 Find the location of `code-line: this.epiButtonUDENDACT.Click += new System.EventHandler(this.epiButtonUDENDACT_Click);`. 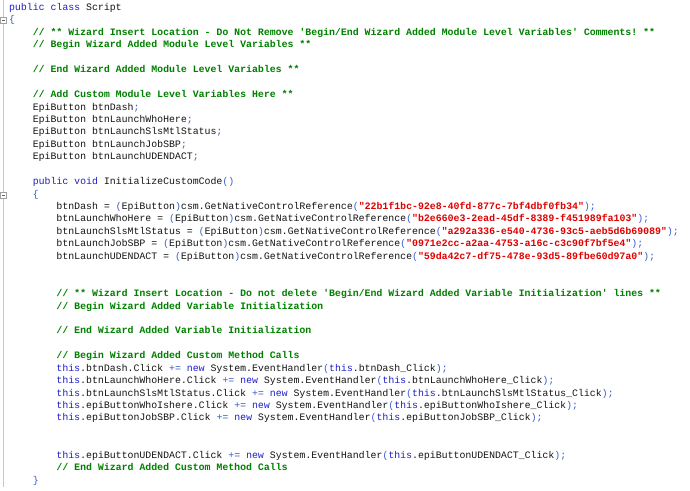

code-line: this.epiButtonUDENDACT.Click += new System.EventHandler(this.epiButtonUDENDACT_Click); is located at coordinates (310, 456).